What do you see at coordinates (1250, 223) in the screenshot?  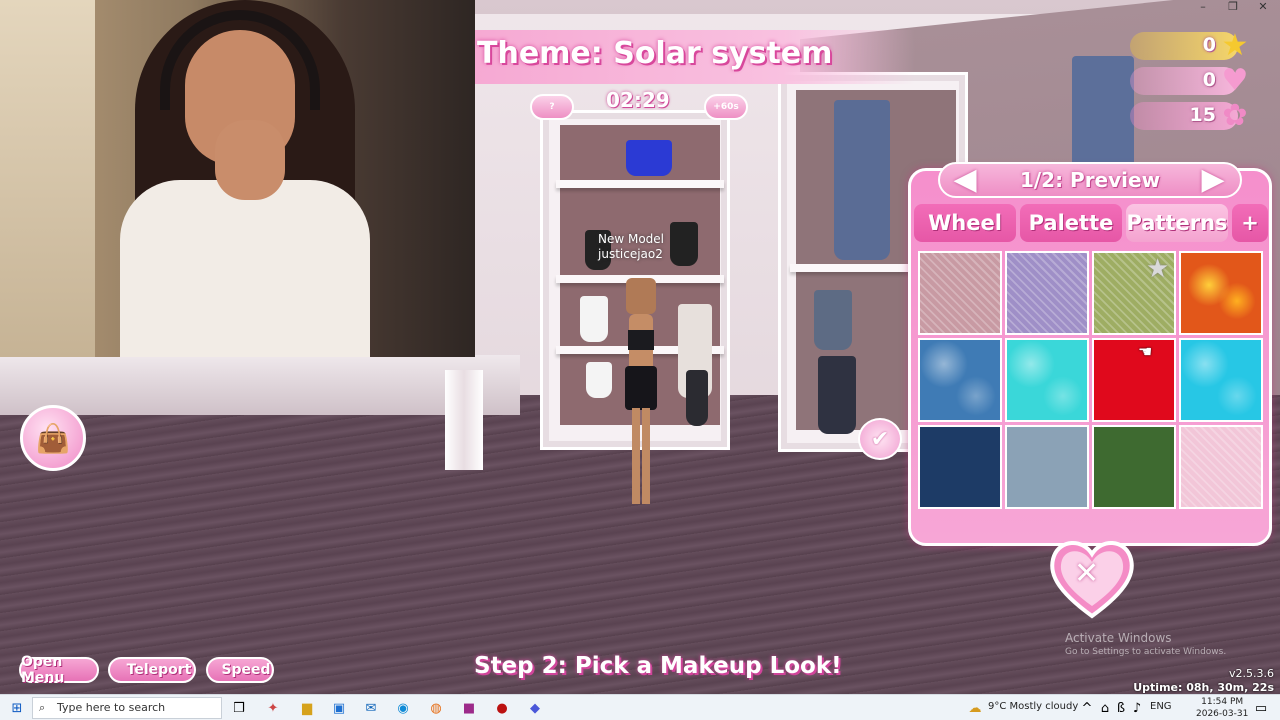 I see `tab-add: +` at bounding box center [1250, 223].